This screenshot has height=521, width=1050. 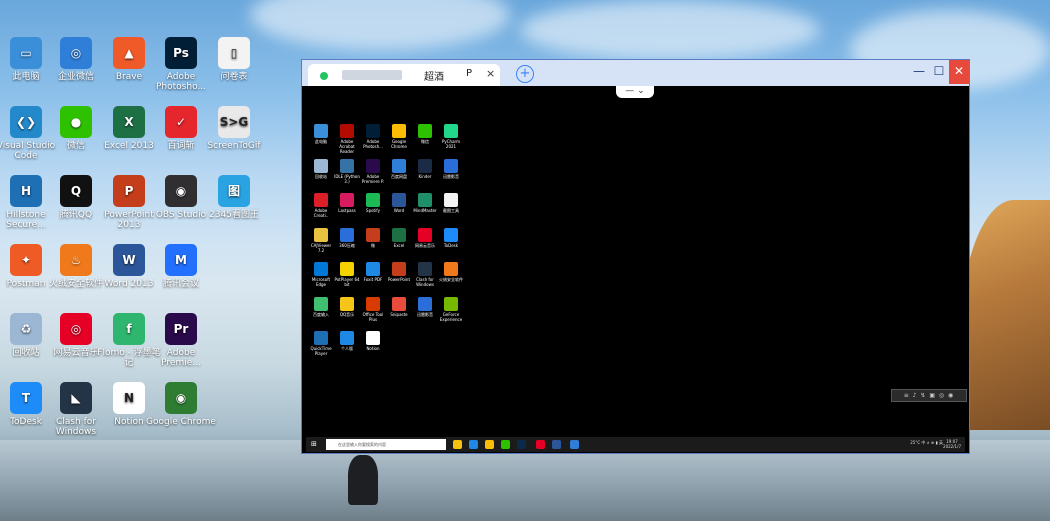 I want to click on tab-close-icon: ×, so click(x=490, y=73).